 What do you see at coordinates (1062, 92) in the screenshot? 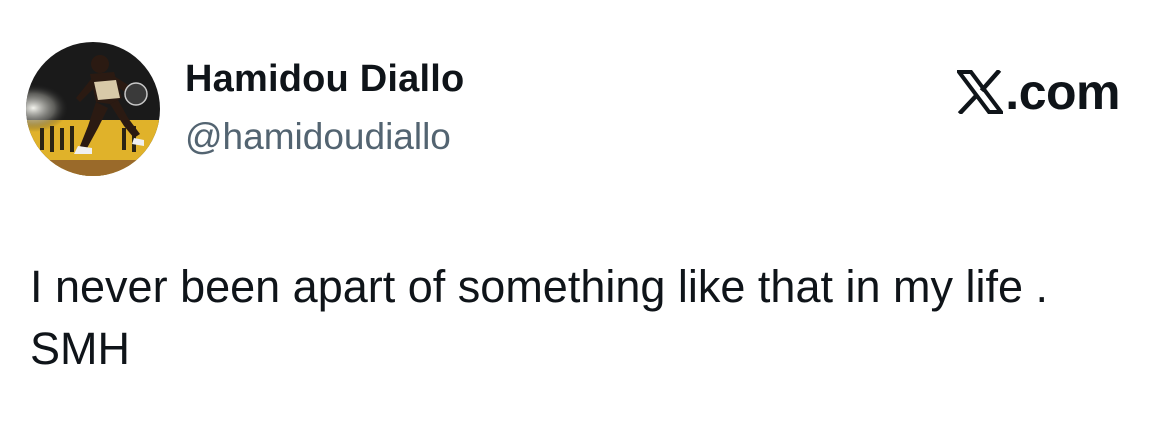
I see `brand-text: .com` at bounding box center [1062, 92].